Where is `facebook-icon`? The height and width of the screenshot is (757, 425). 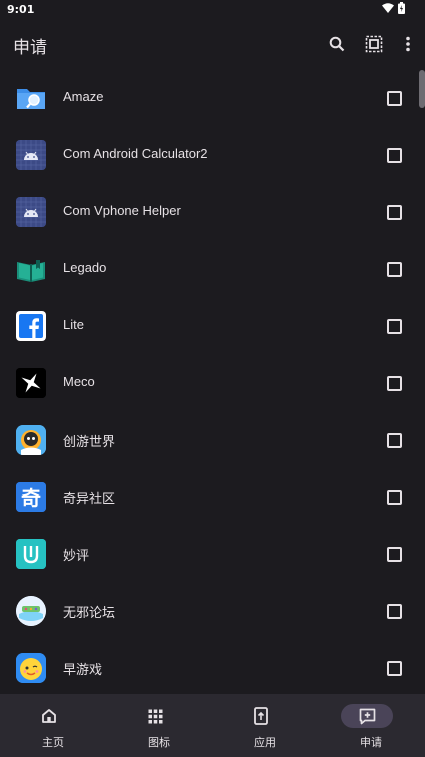 facebook-icon is located at coordinates (31, 326).